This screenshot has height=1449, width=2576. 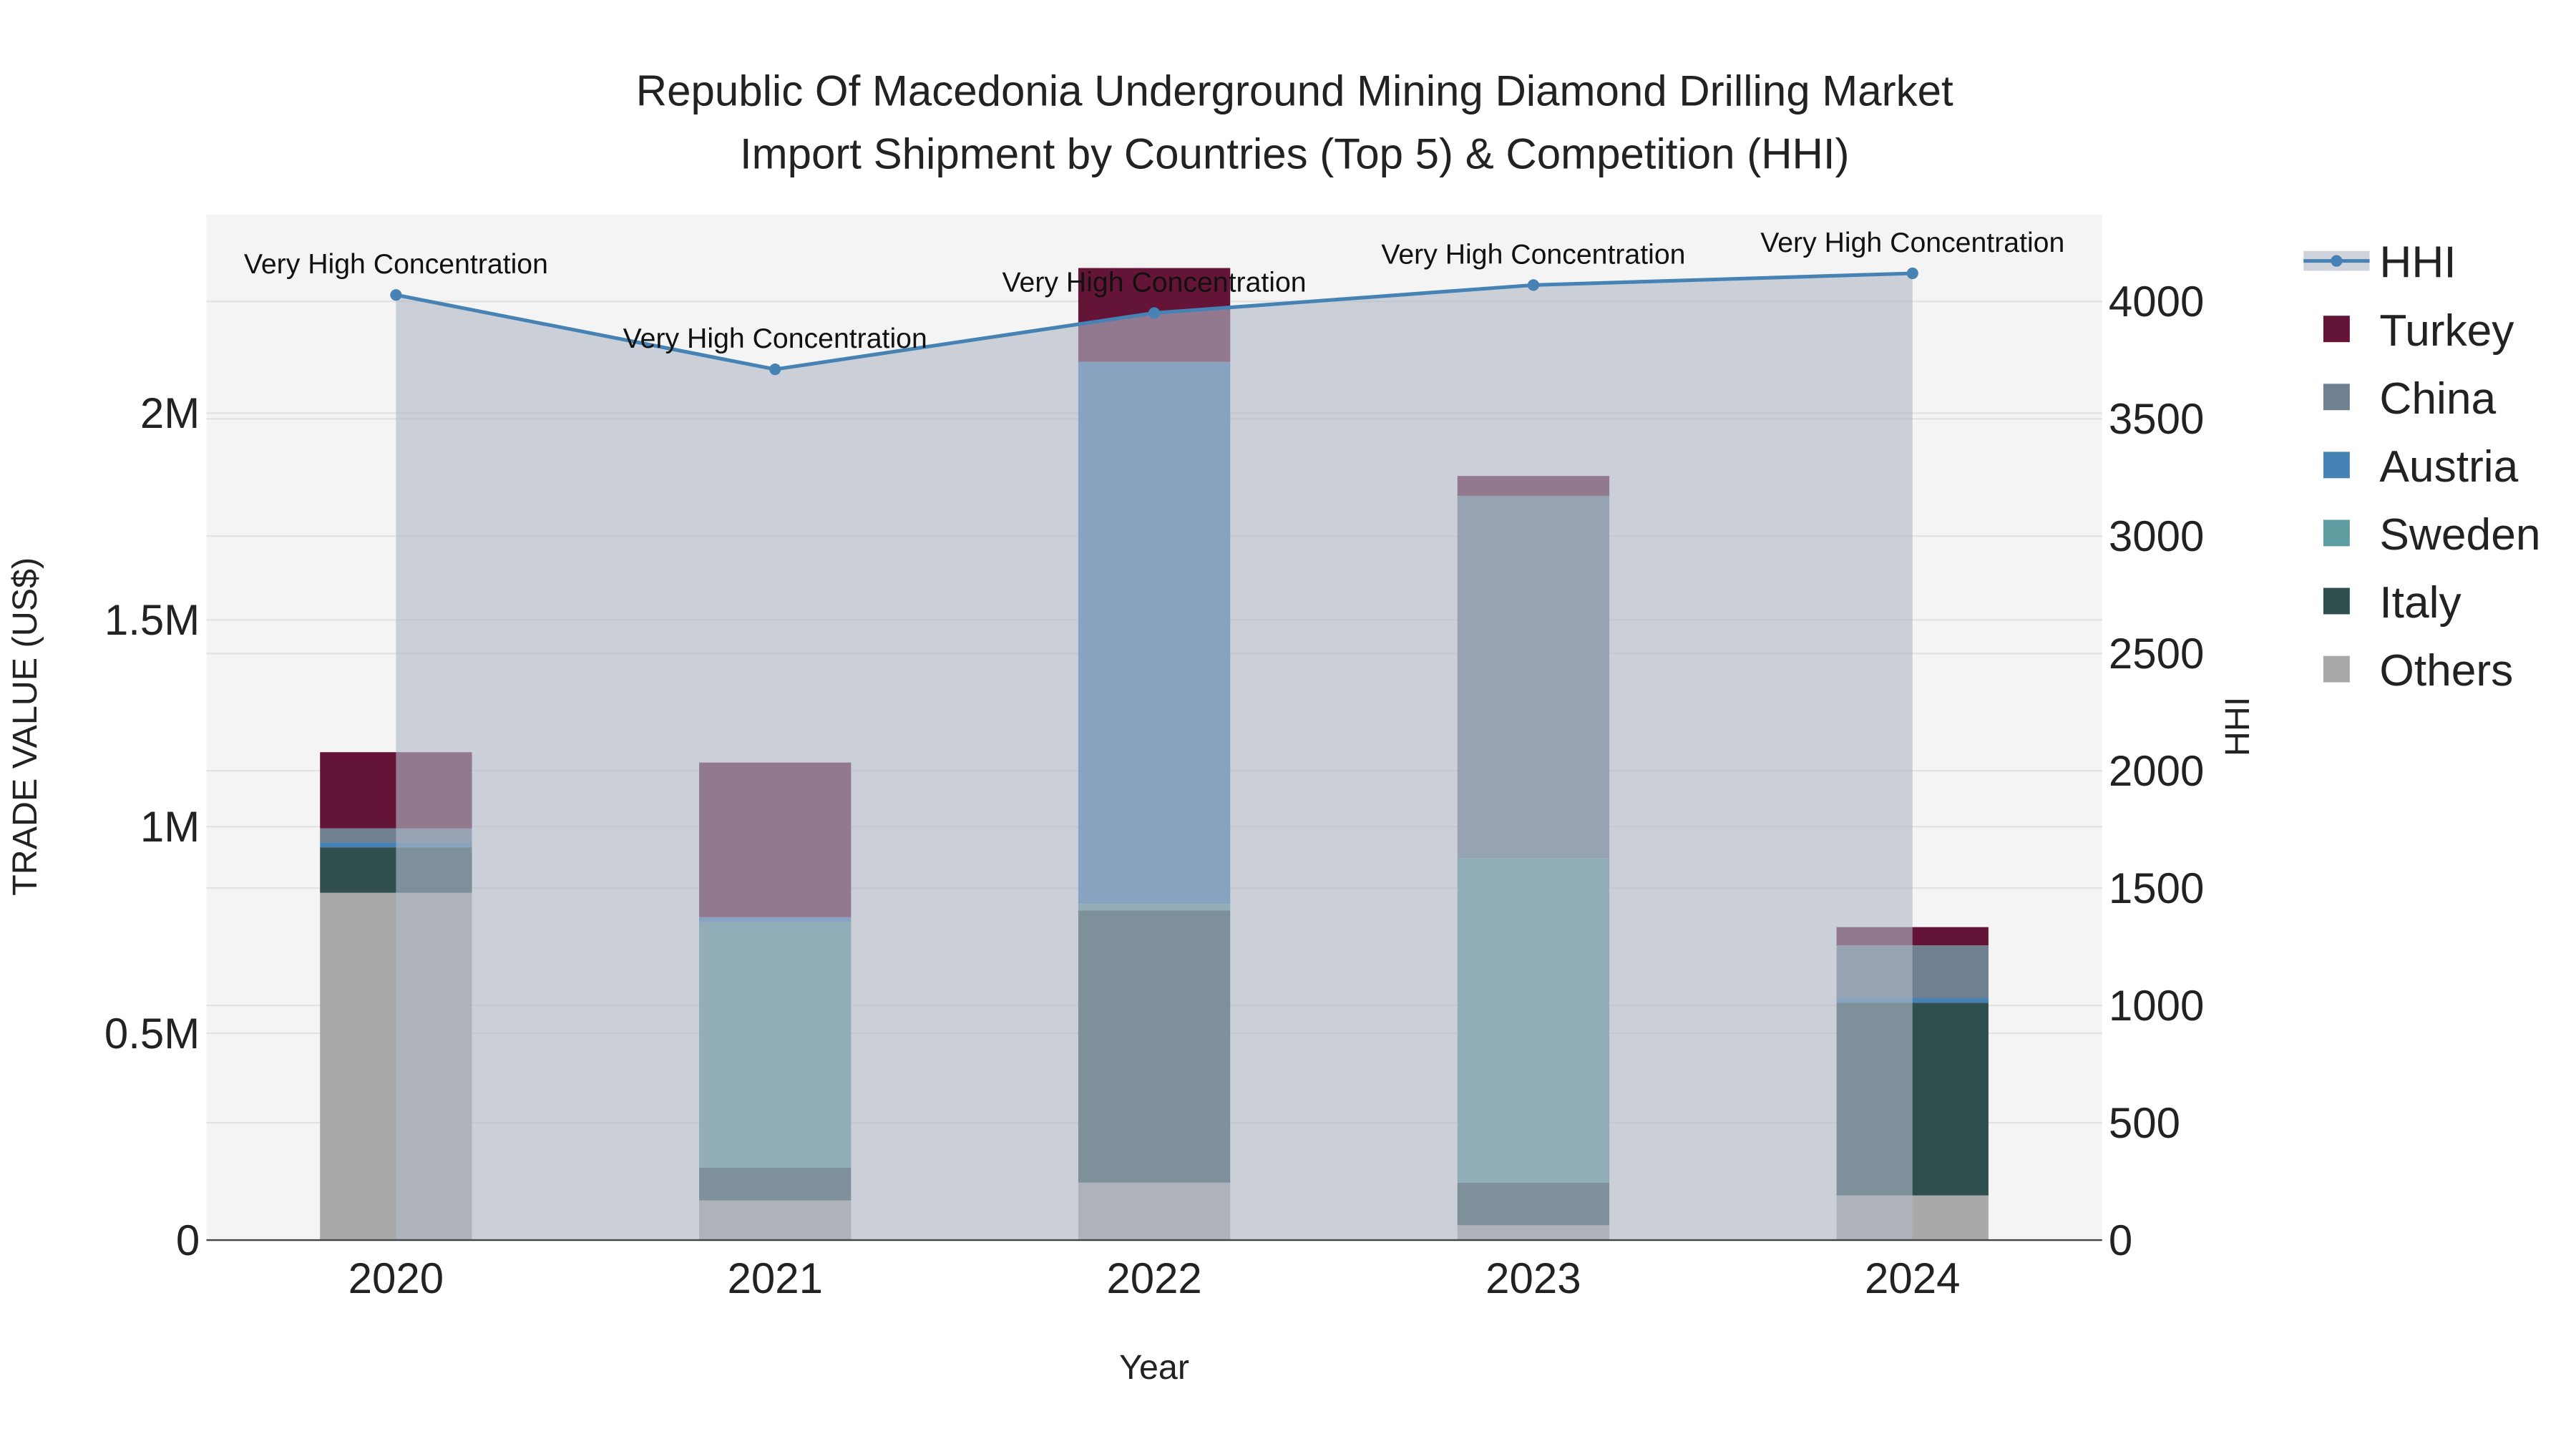 I want to click on legend: HHI Turkey China Austria Sweden Italy Others, so click(x=2422, y=467).